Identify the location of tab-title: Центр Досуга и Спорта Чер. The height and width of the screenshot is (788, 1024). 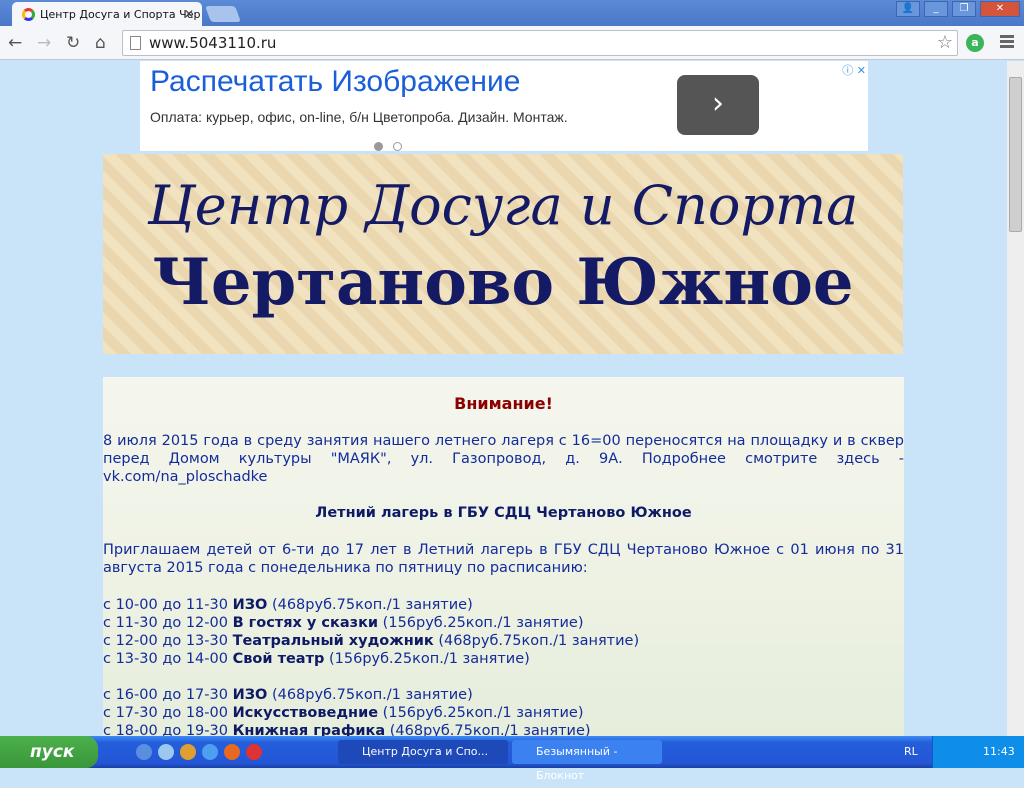
(120, 14).